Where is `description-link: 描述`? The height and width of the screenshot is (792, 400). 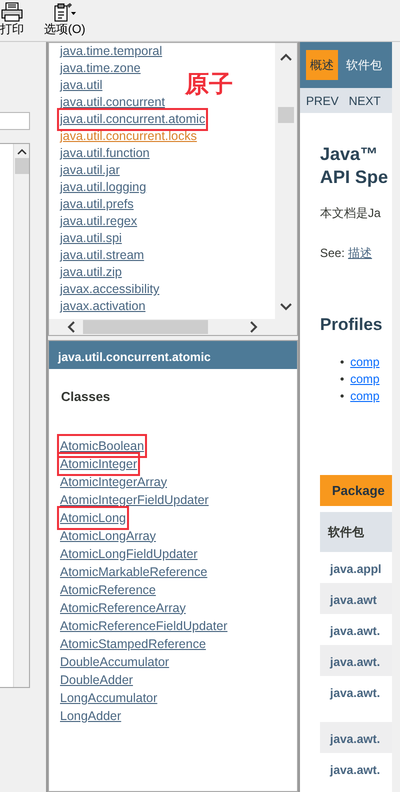
description-link: 描述 is located at coordinates (360, 253).